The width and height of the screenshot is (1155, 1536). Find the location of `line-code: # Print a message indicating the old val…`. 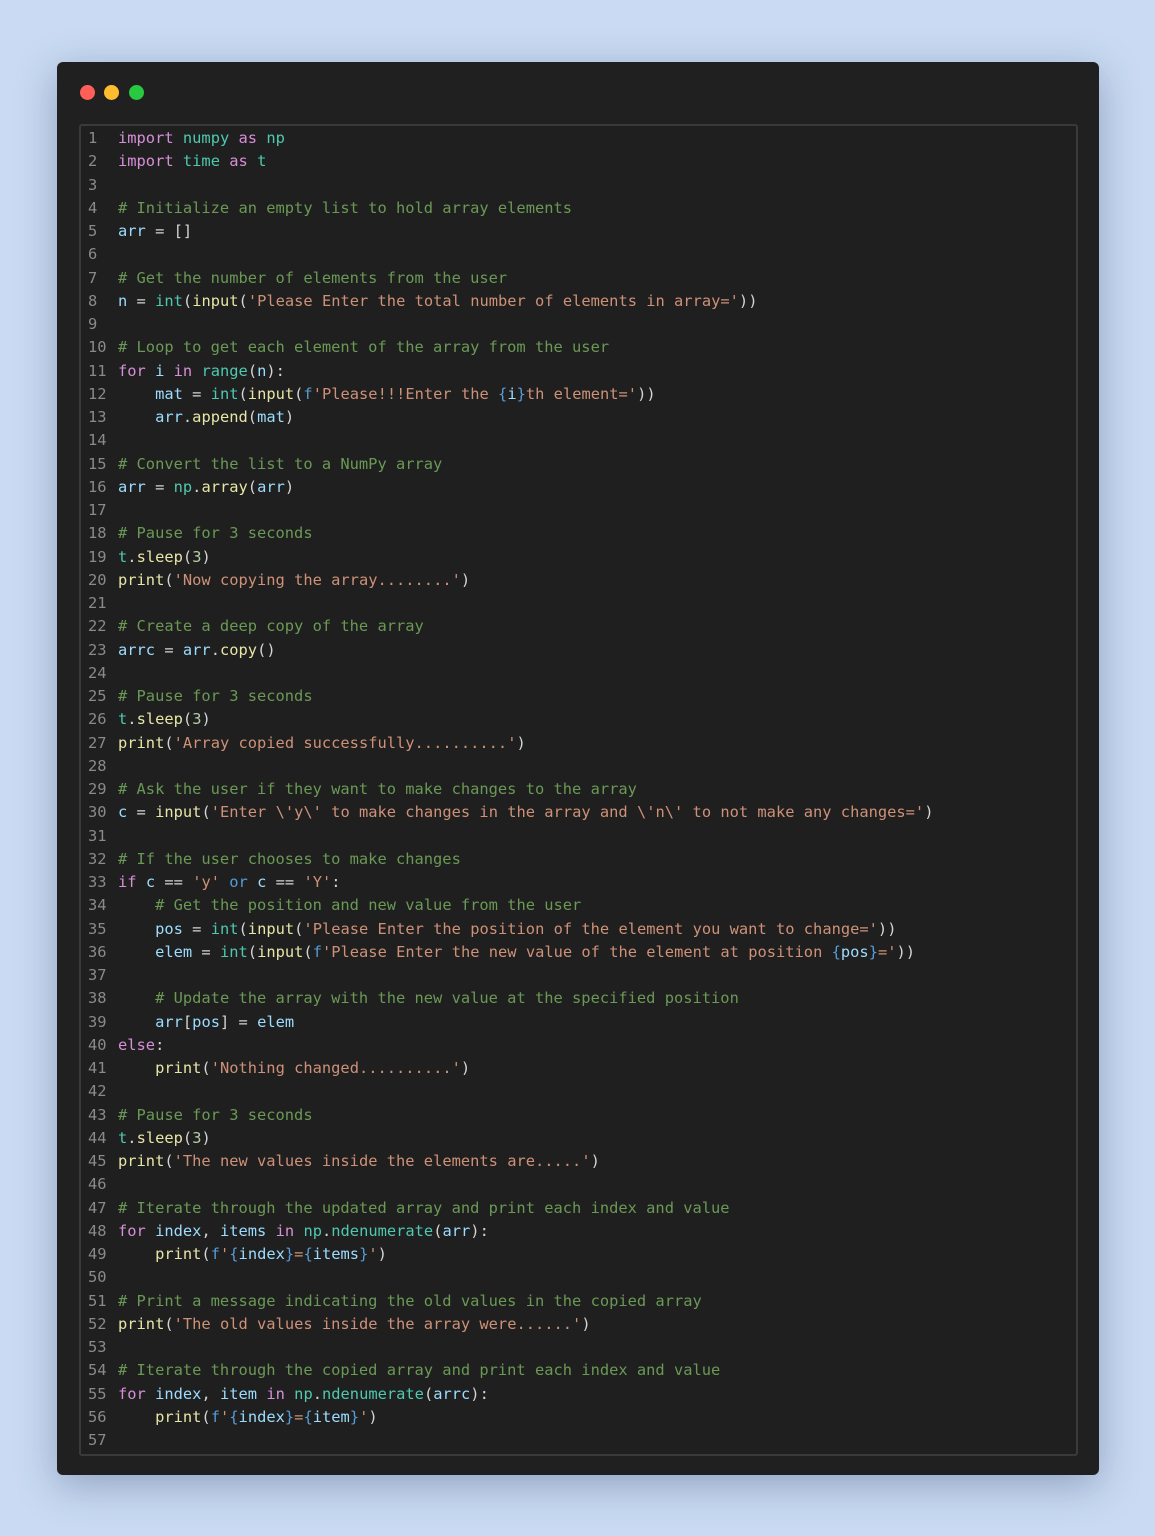

line-code: # Print a message indicating the old val… is located at coordinates (410, 1300).